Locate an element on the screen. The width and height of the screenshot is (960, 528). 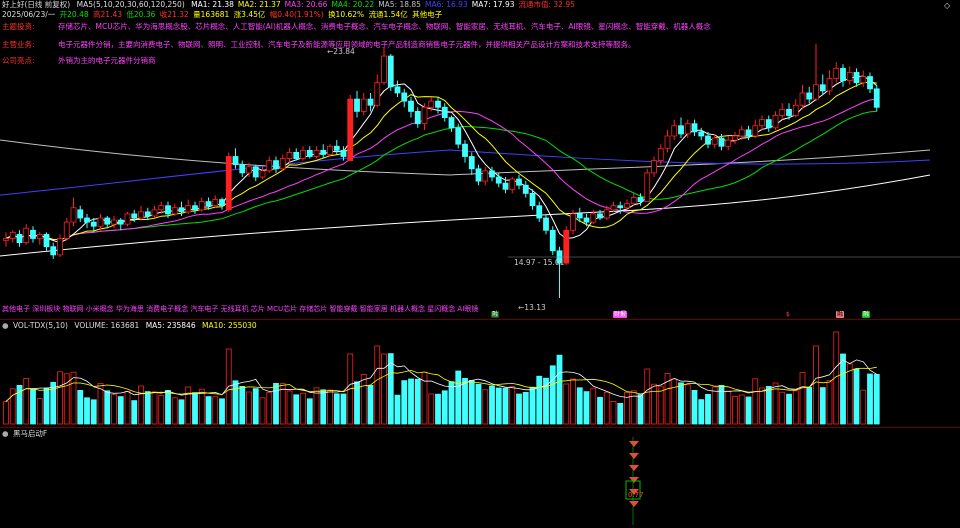
indicator-title: 黑马启动F is located at coordinates (30, 433).